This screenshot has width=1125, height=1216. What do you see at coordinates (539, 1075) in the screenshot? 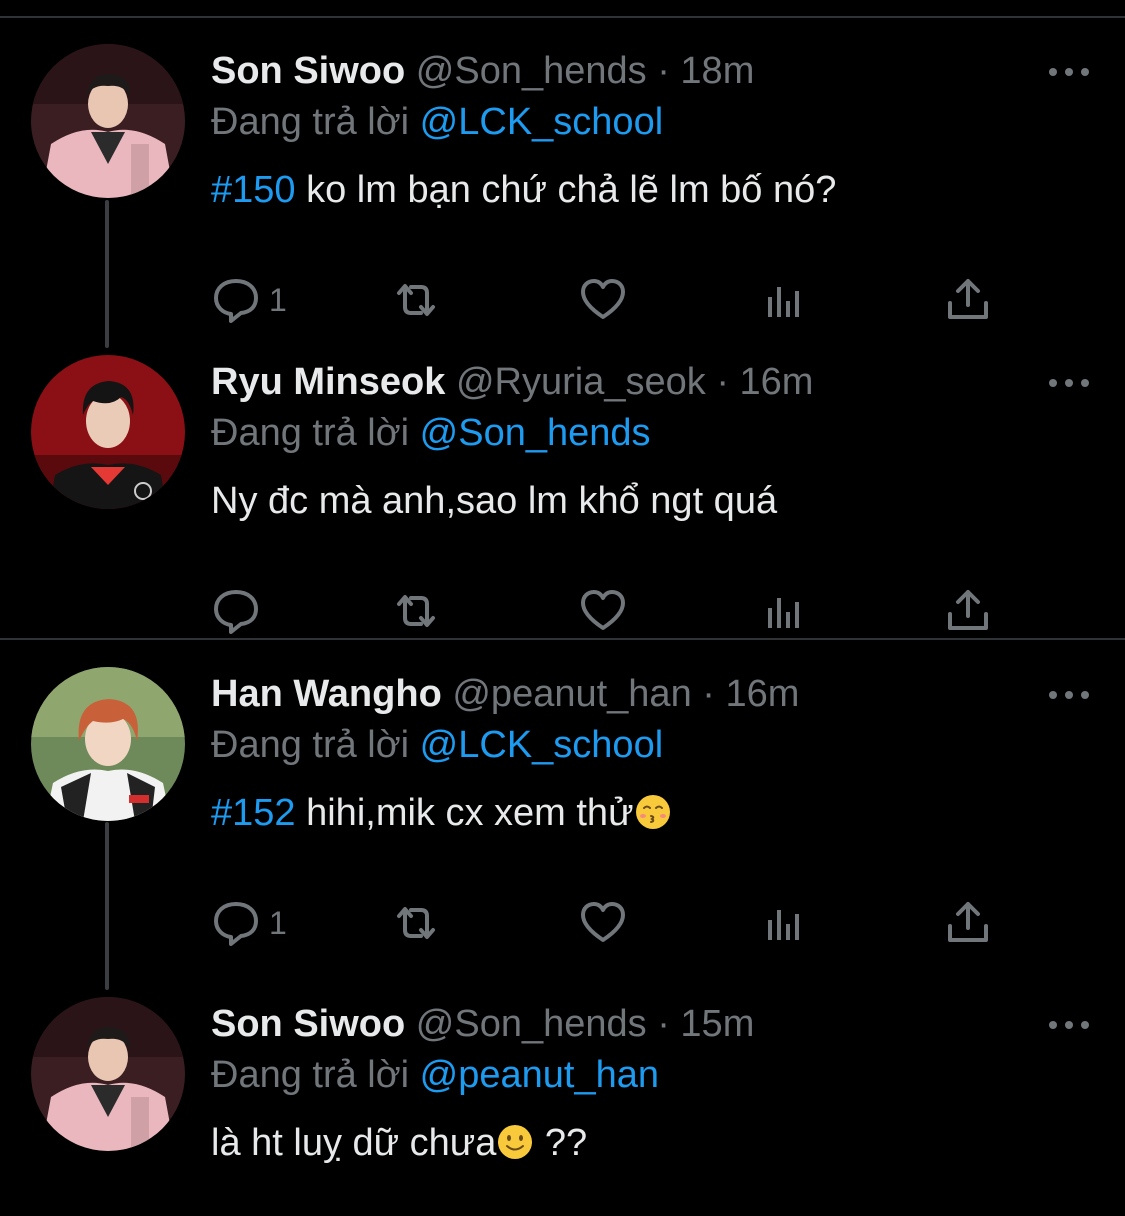
I see `reply-target-link: @peanut_han` at bounding box center [539, 1075].